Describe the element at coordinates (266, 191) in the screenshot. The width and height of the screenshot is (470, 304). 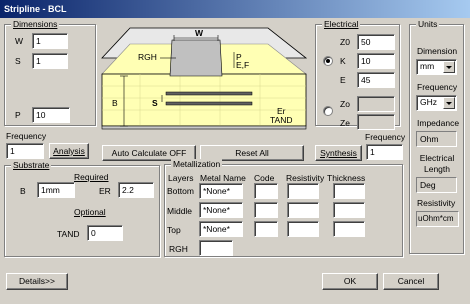
I see `bottom-code-input` at that location.